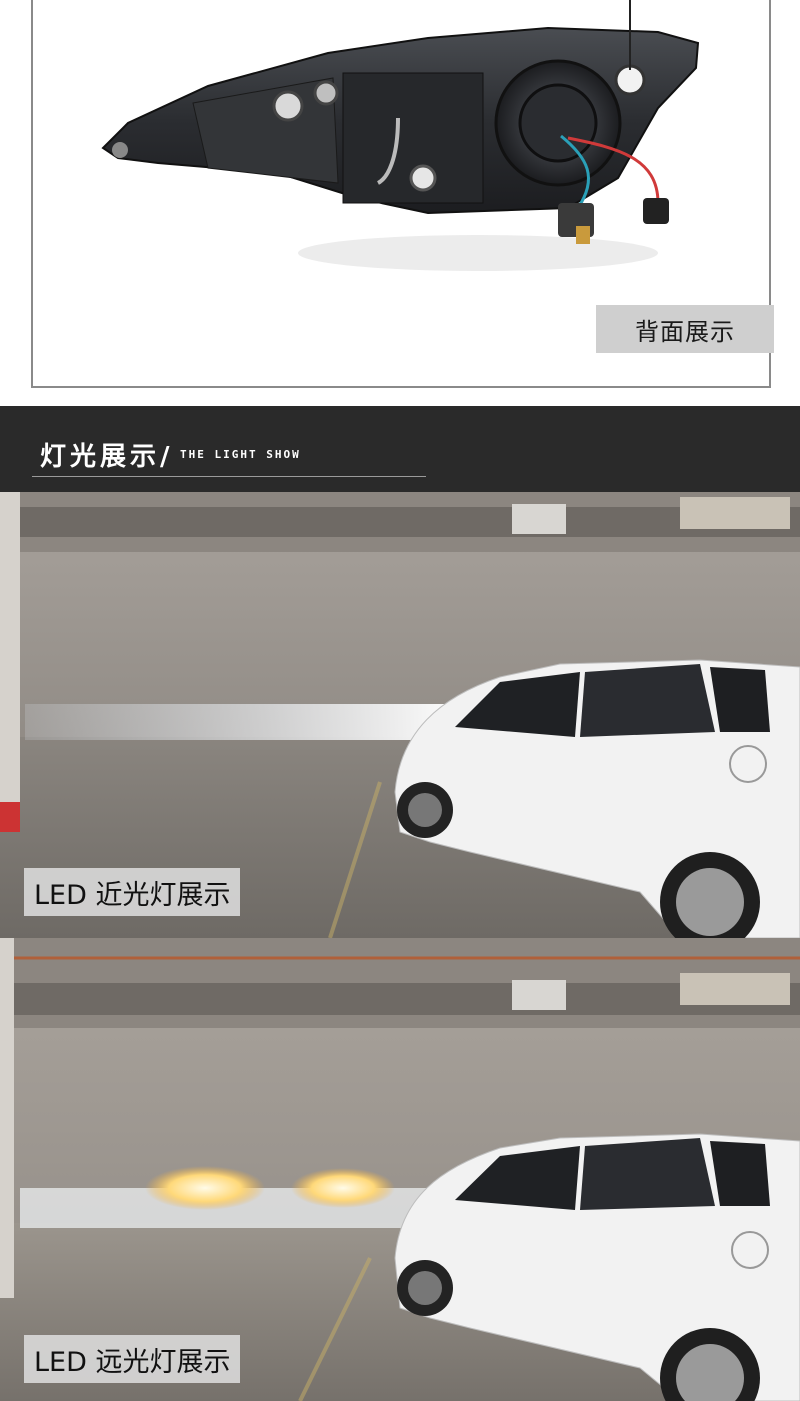 This screenshot has width=800, height=1401. I want to click on low-beam-label: LED 近光灯展示, so click(132, 892).